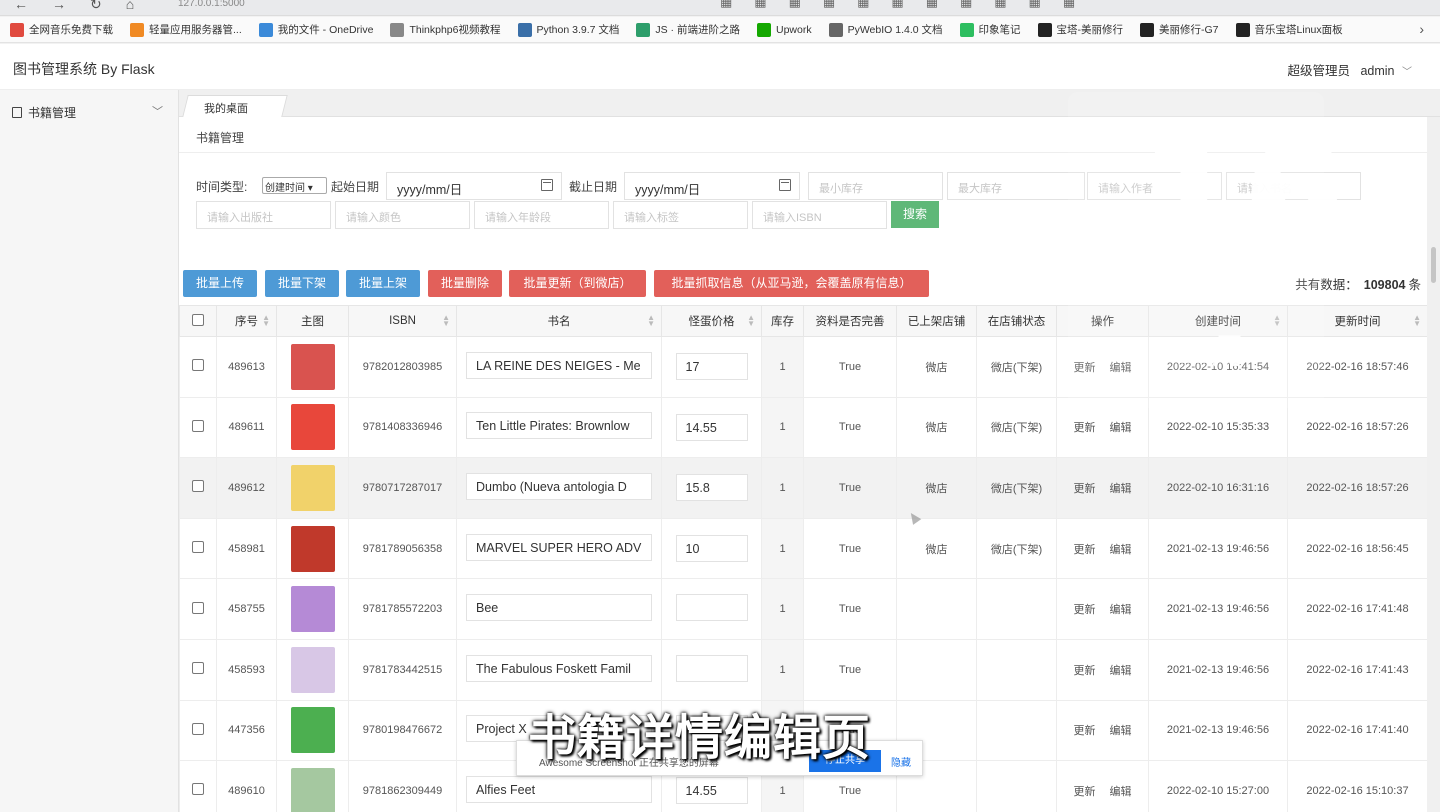  What do you see at coordinates (688, 29) in the screenshot?
I see `bookmark-item: JS · 前端进阶之路` at bounding box center [688, 29].